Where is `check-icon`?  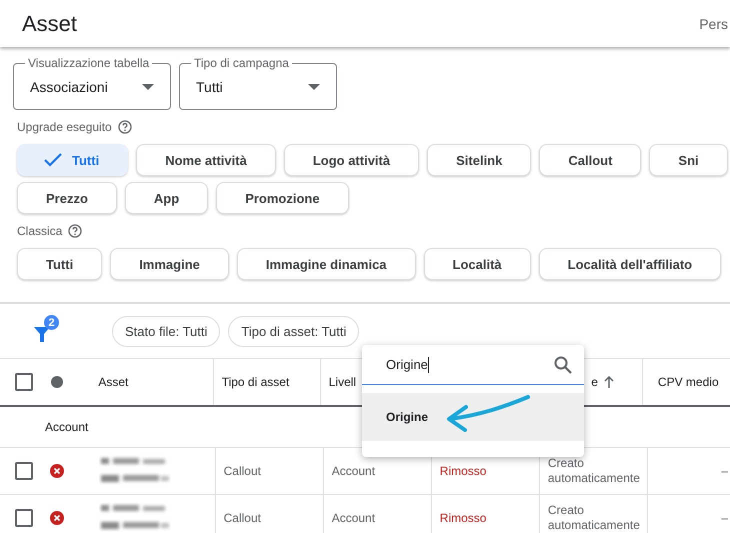 check-icon is located at coordinates (53, 160).